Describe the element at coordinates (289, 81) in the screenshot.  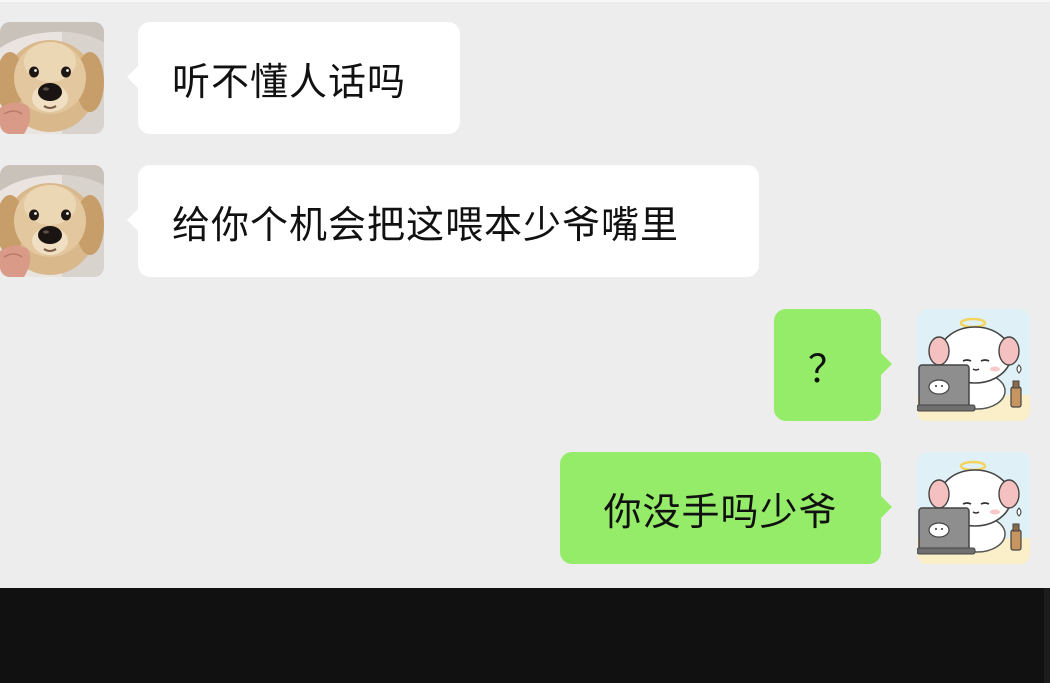
I see `message-text: 听不懂人话吗` at that location.